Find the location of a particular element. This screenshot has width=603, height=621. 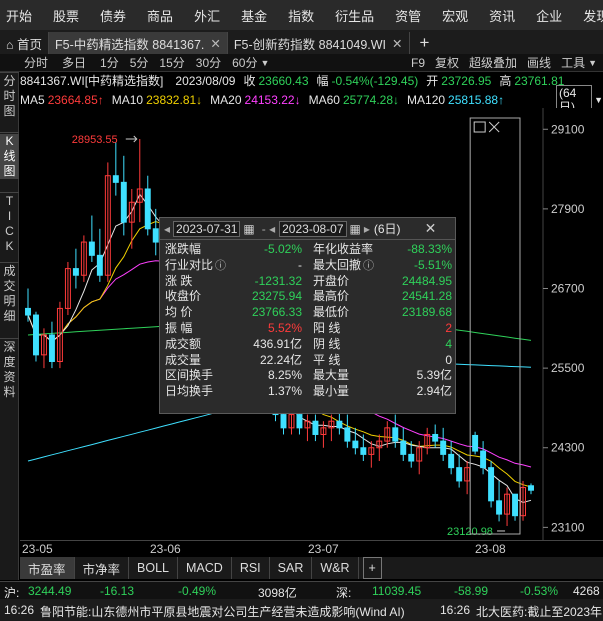

open-label: 开 is located at coordinates (432, 81).